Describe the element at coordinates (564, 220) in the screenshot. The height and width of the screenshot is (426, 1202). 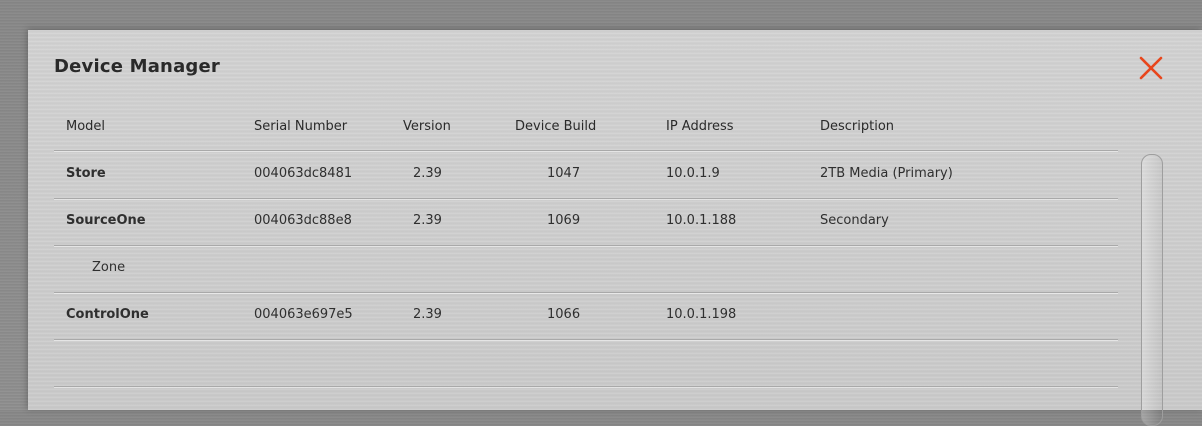
I see `cell-device-build: 1069` at that location.